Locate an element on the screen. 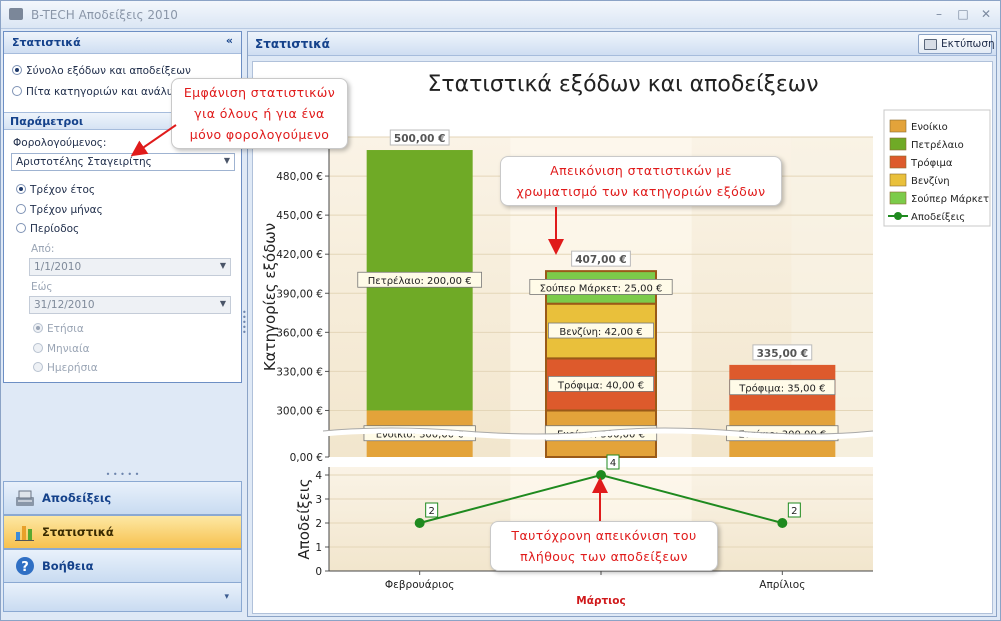 This screenshot has width=1001, height=621. minimize-button: – is located at coordinates (939, 14).